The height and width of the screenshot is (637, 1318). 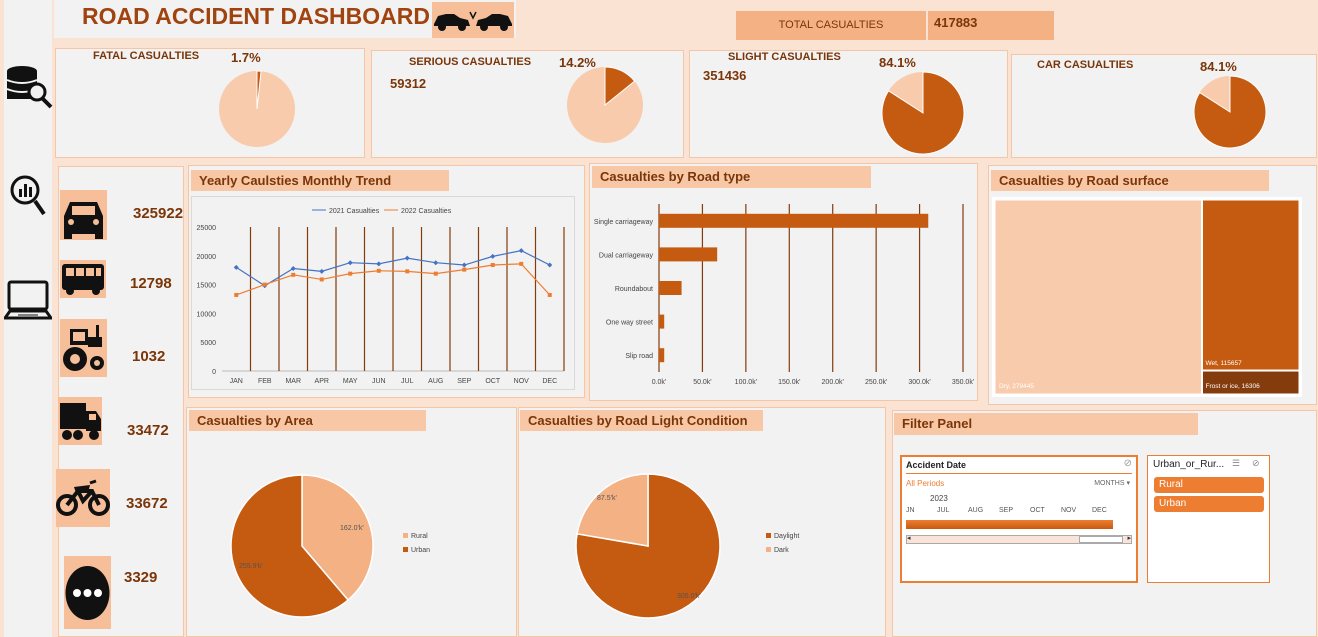 What do you see at coordinates (781, 550) in the screenshot?
I see `legend-label: Dark` at bounding box center [781, 550].